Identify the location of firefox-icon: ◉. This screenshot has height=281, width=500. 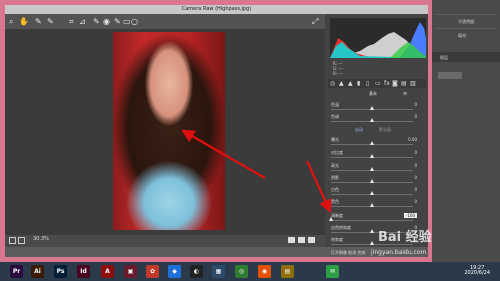
(264, 271).